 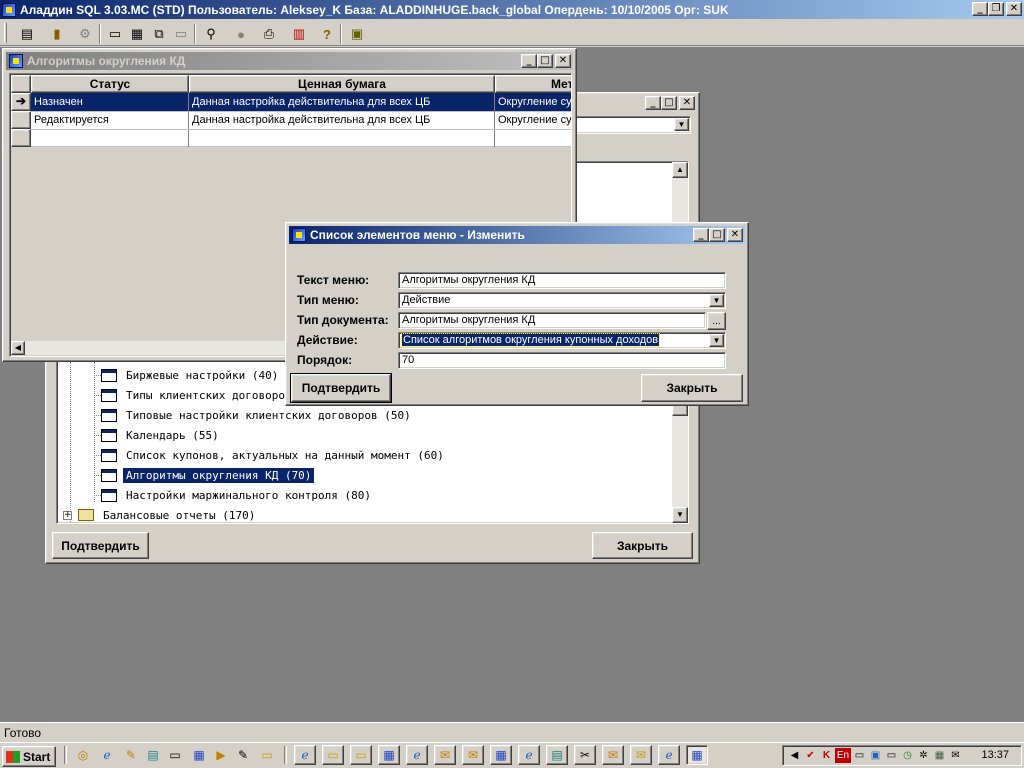 What do you see at coordinates (843, 755) in the screenshot?
I see `language-indicator: En` at bounding box center [843, 755].